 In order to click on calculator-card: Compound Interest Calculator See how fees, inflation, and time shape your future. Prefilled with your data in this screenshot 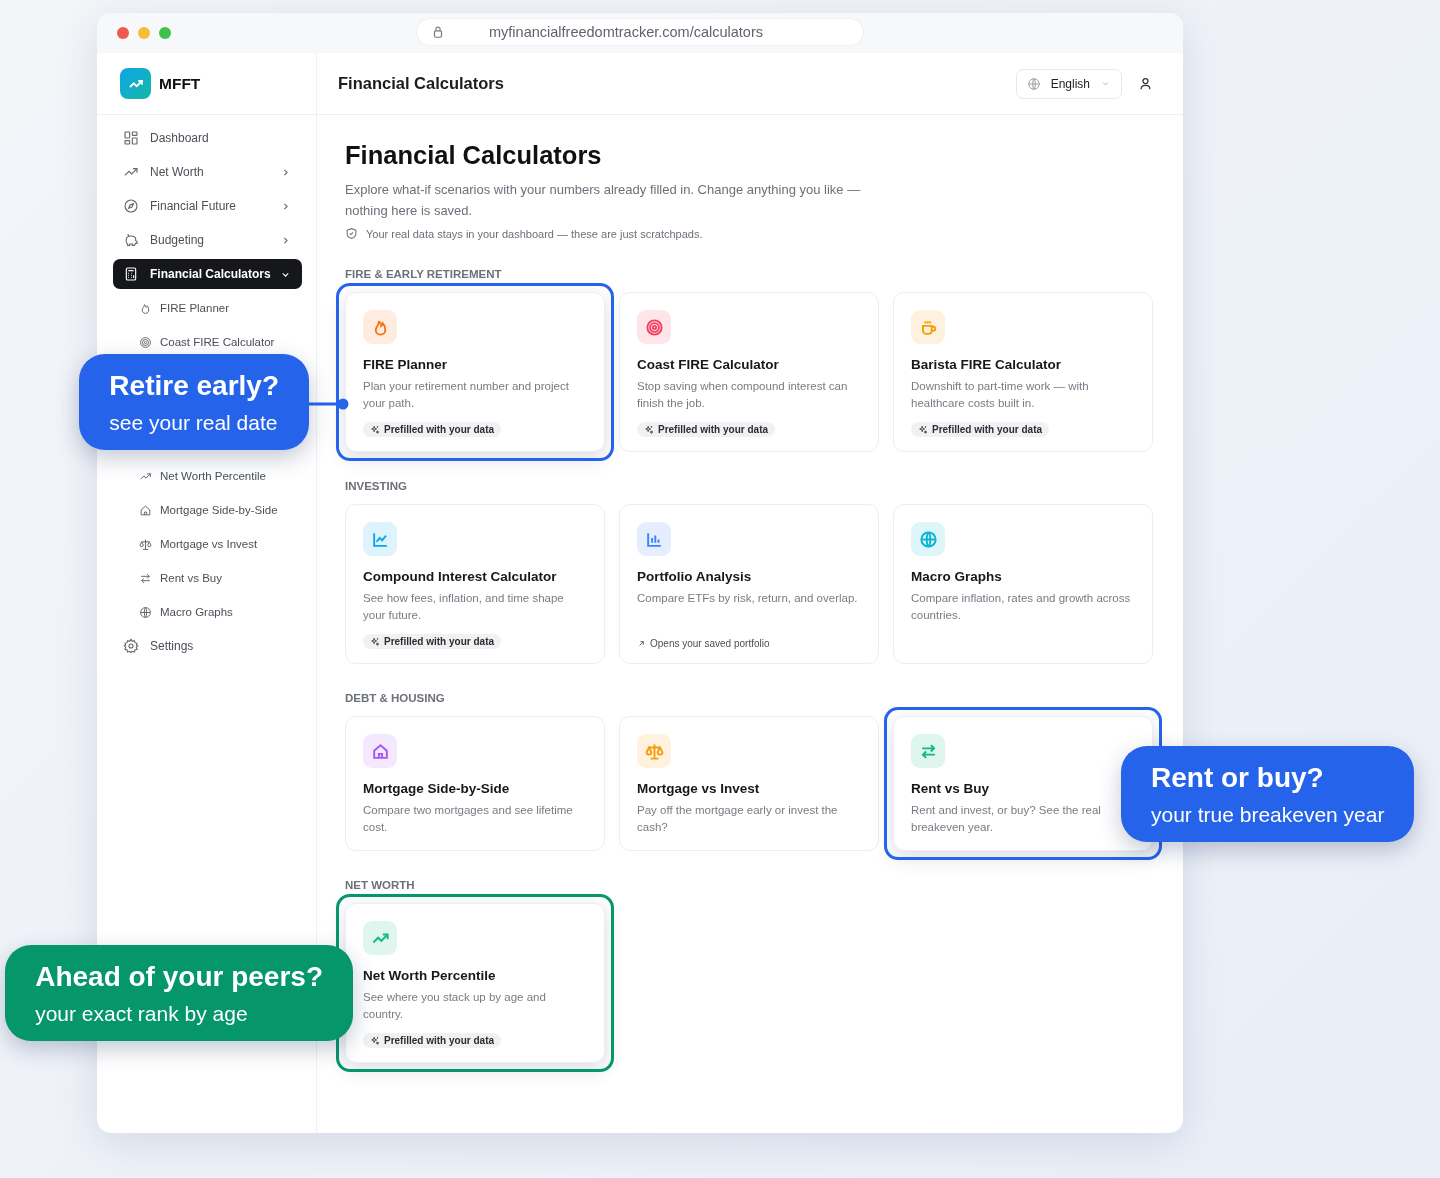, I will do `click(475, 584)`.